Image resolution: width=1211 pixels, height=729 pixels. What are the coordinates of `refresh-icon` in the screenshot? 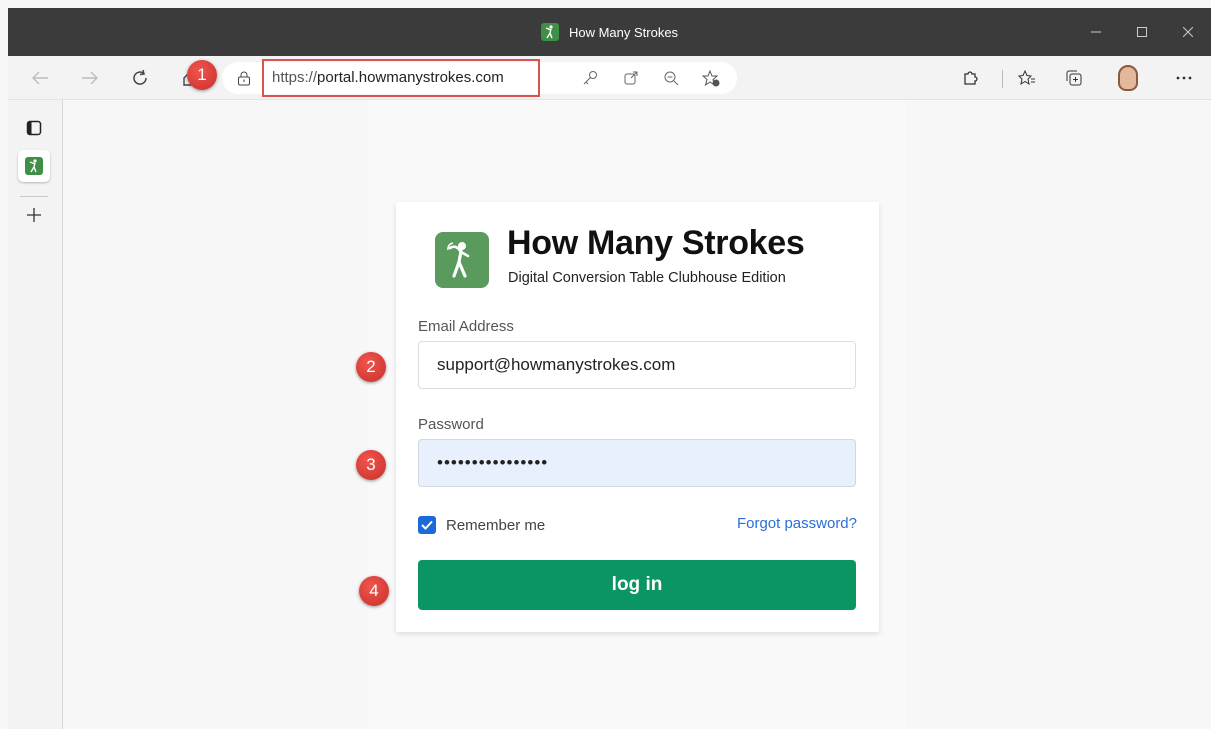 It's located at (140, 78).